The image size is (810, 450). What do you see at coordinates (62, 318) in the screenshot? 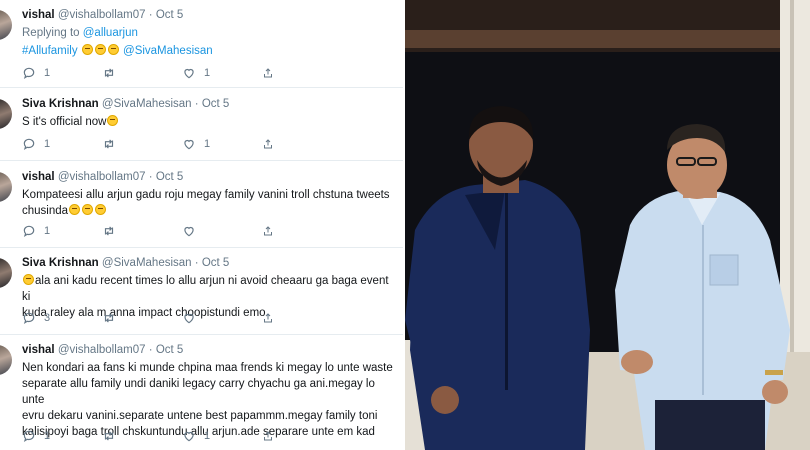
I see `reply-button: 3` at bounding box center [62, 318].